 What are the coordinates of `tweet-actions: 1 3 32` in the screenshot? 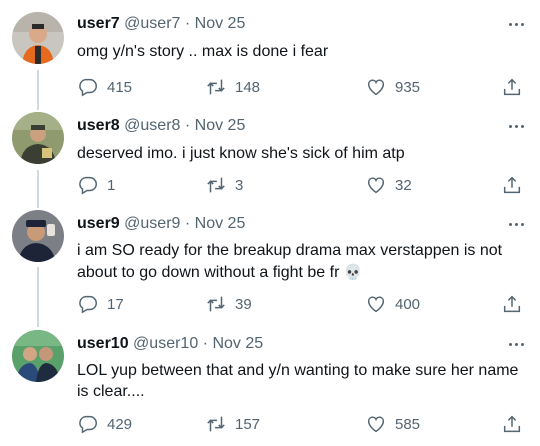 It's located at (302, 185).